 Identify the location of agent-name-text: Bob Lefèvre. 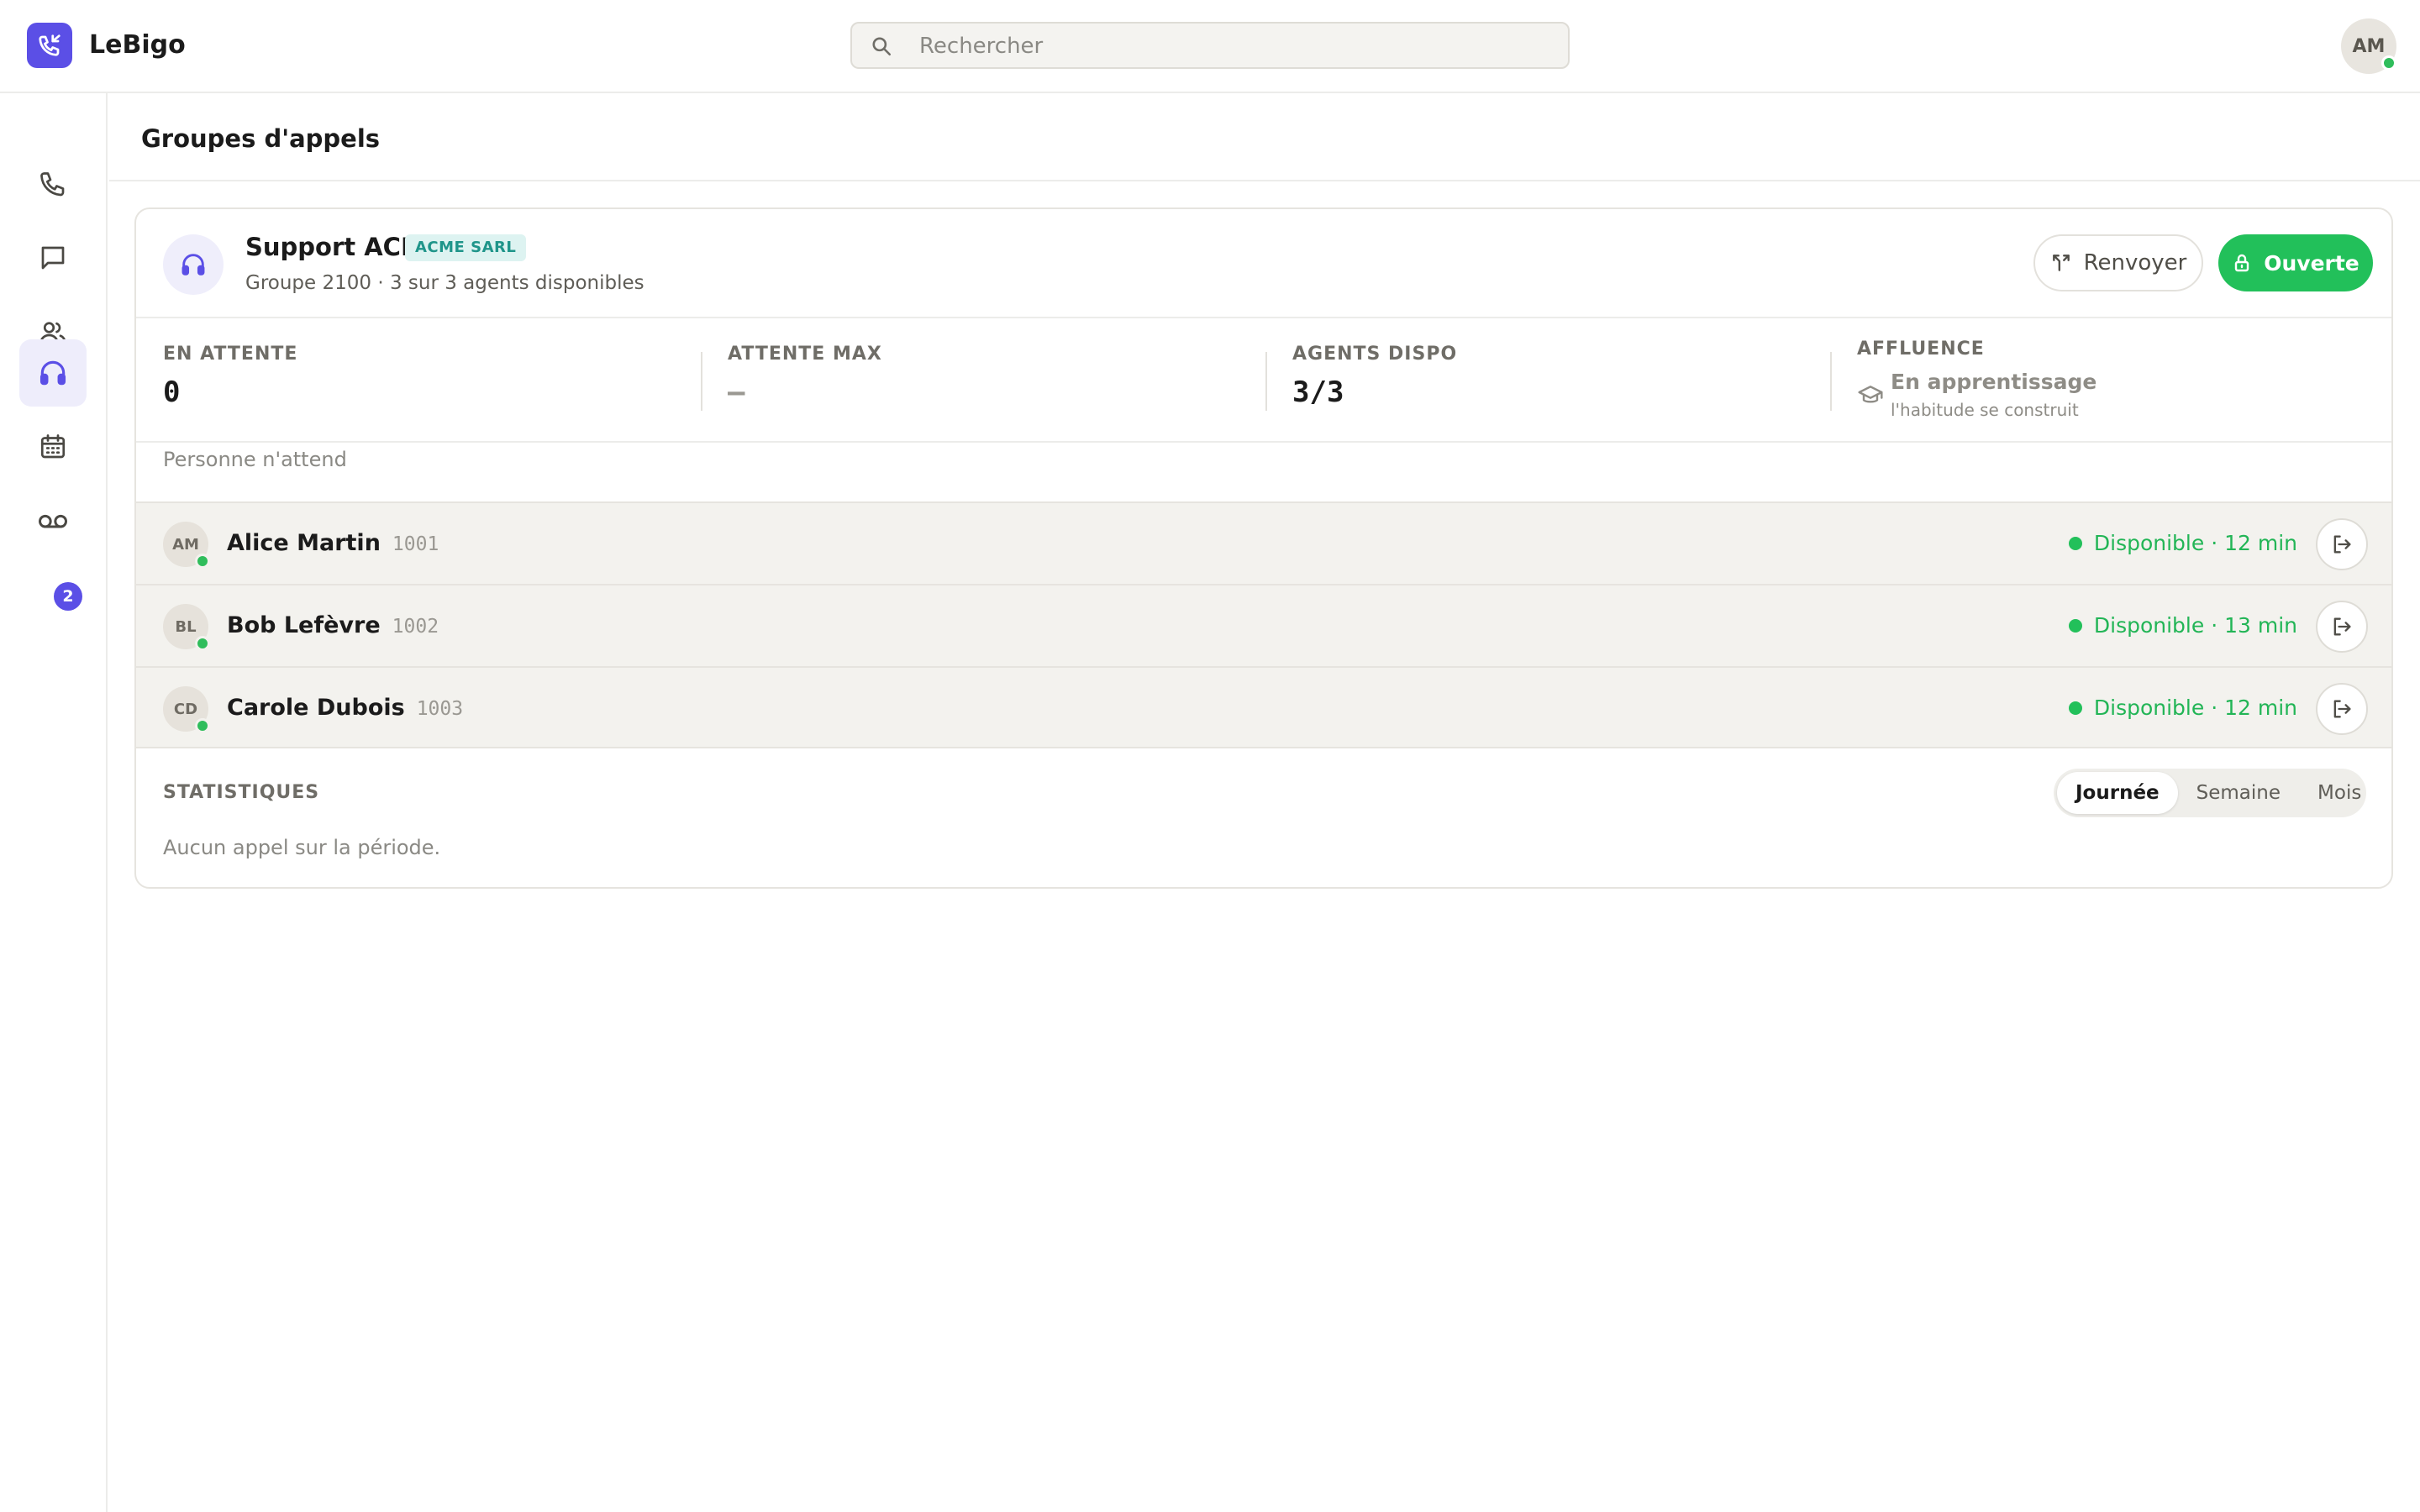
(304, 625).